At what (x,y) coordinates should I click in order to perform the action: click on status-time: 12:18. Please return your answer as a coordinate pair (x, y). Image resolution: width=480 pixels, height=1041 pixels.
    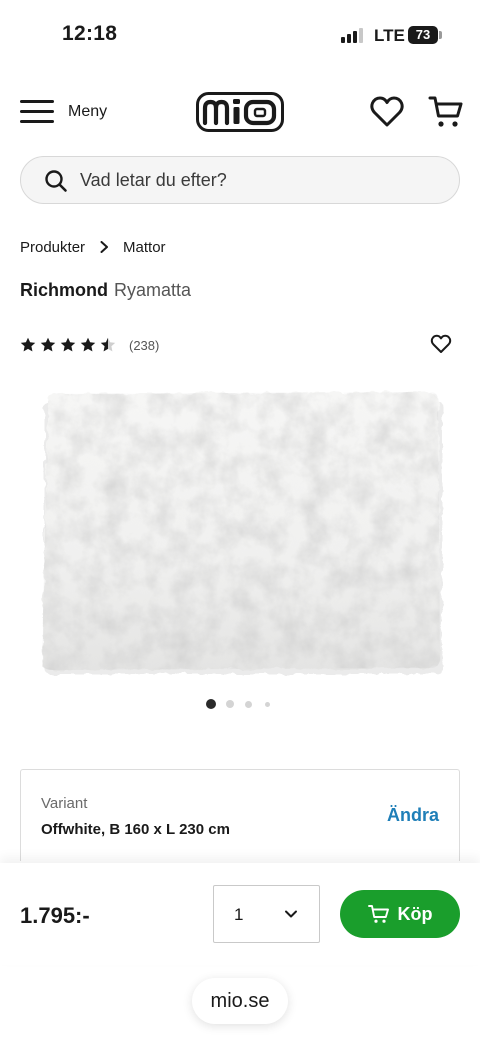
    Looking at the image, I should click on (90, 33).